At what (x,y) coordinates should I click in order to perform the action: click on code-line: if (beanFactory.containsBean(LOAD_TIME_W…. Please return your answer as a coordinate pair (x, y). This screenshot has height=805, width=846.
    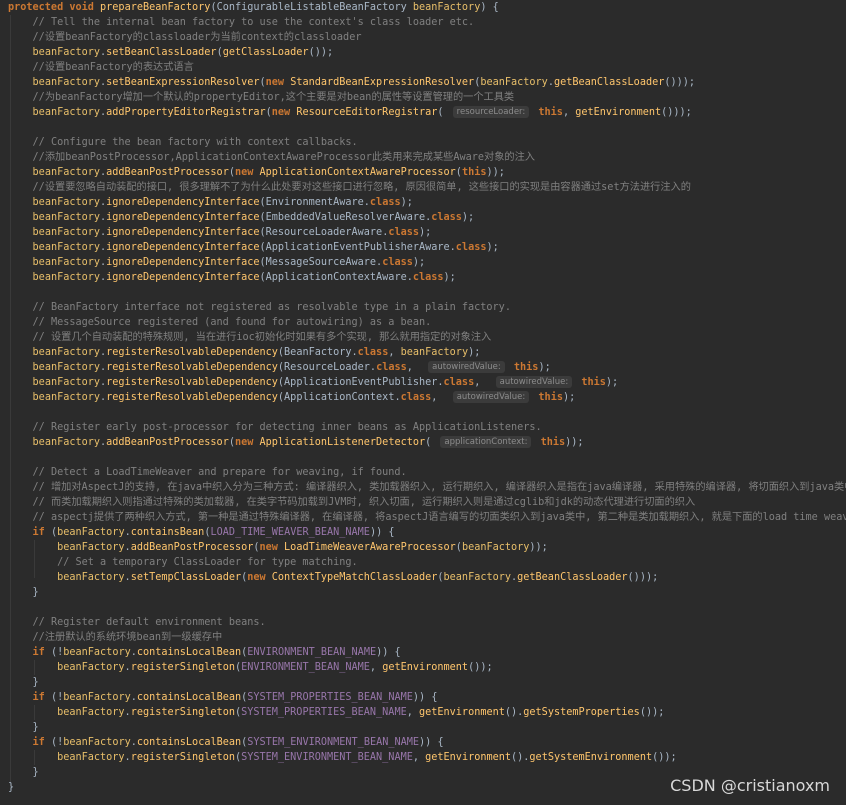
    Looking at the image, I should click on (201, 532).